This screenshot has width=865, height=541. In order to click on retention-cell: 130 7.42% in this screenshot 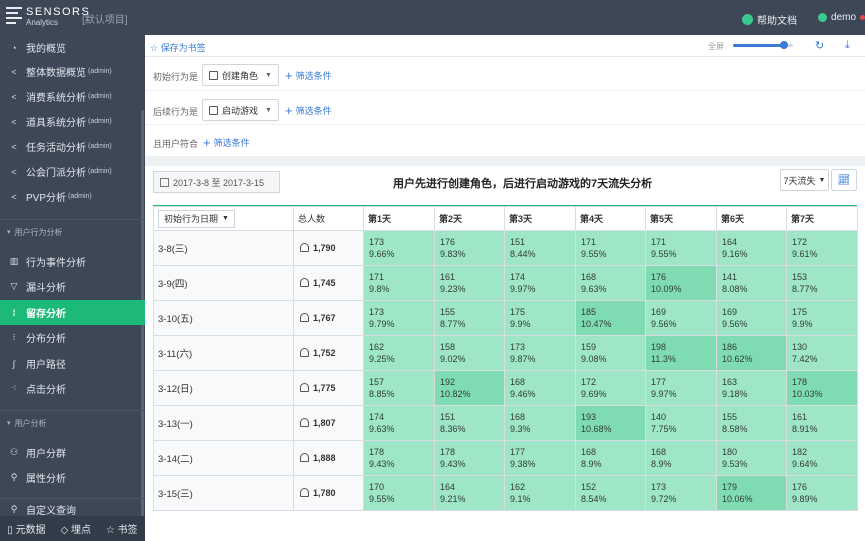, I will do `click(822, 353)`.